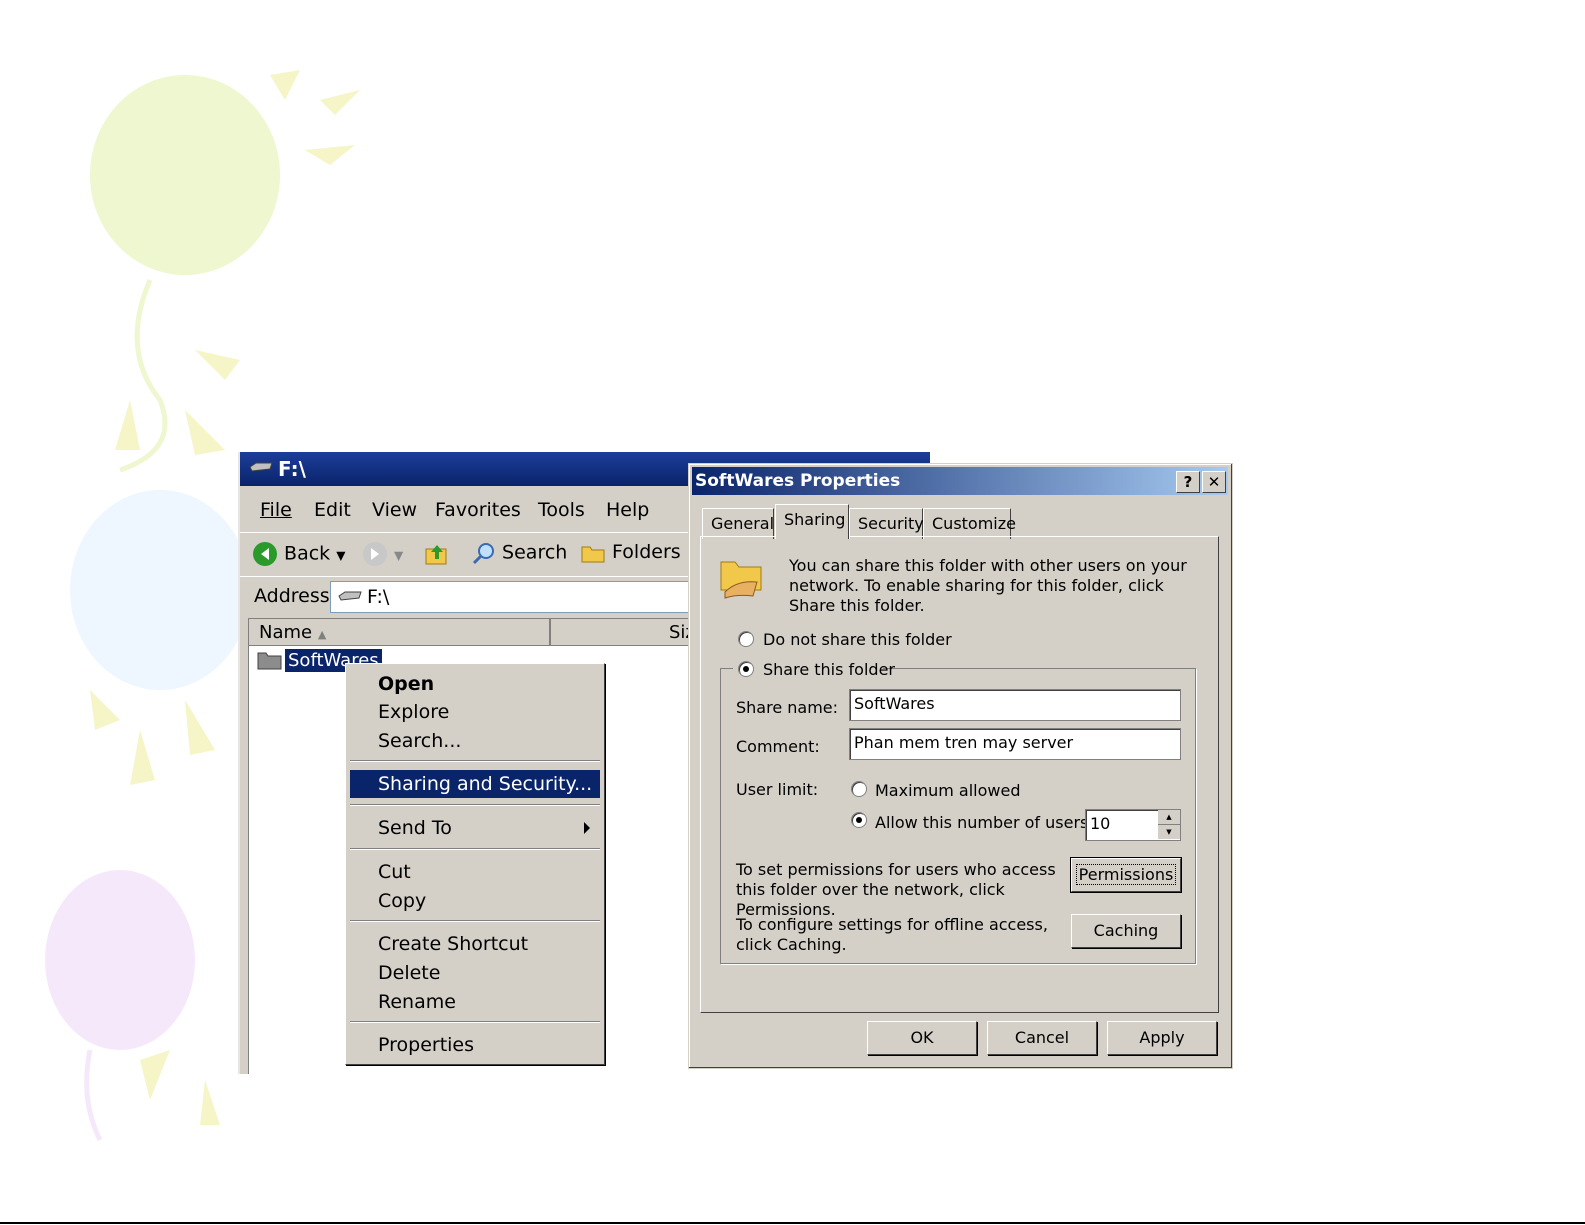  What do you see at coordinates (1015, 744) in the screenshot?
I see `comment-field: Phan mem tren may server` at bounding box center [1015, 744].